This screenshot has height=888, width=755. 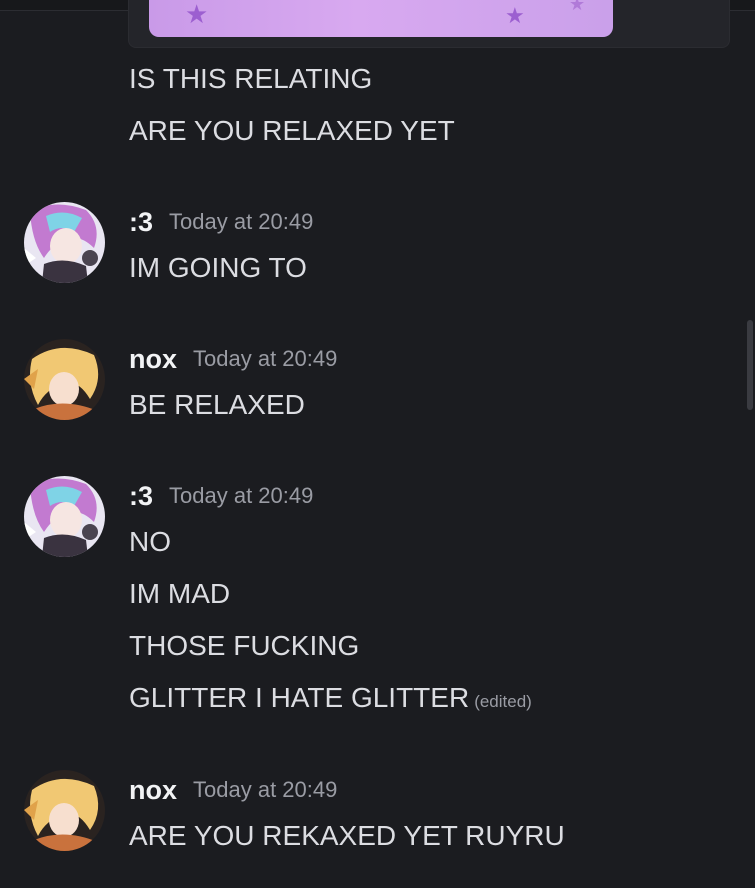 What do you see at coordinates (381, 18) in the screenshot?
I see `embed-image: ★ ★ ★` at bounding box center [381, 18].